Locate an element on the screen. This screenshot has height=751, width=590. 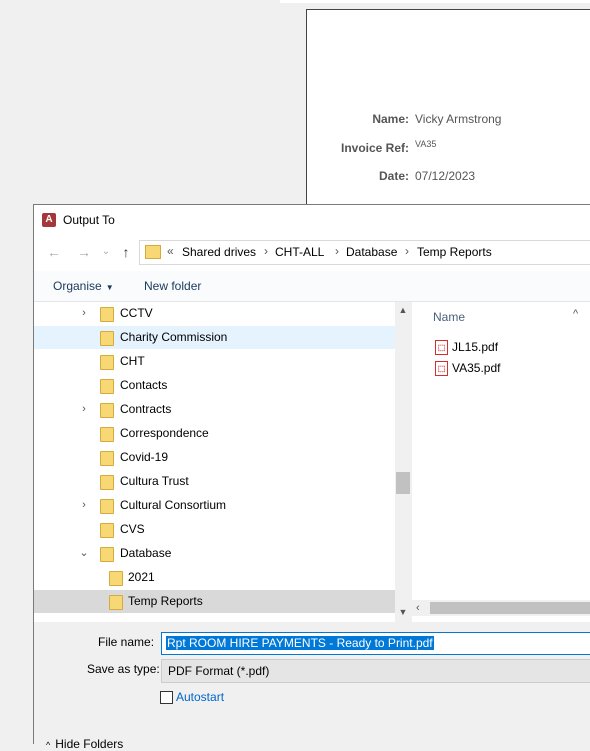
file-list-hscrollbar: ‹ is located at coordinates (501, 608).